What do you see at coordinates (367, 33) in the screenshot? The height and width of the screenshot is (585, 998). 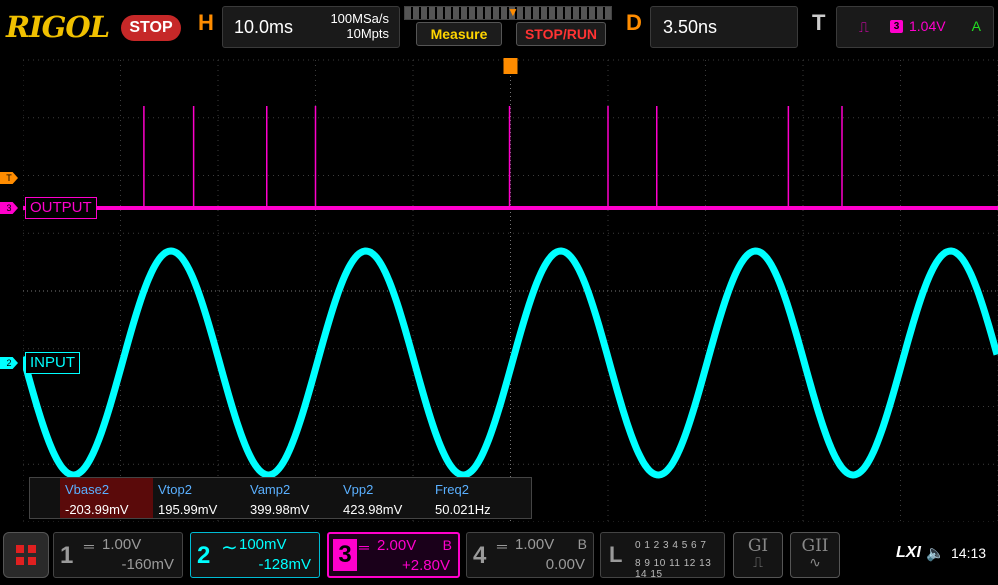 I see `memory-depth: 10Mpts` at bounding box center [367, 33].